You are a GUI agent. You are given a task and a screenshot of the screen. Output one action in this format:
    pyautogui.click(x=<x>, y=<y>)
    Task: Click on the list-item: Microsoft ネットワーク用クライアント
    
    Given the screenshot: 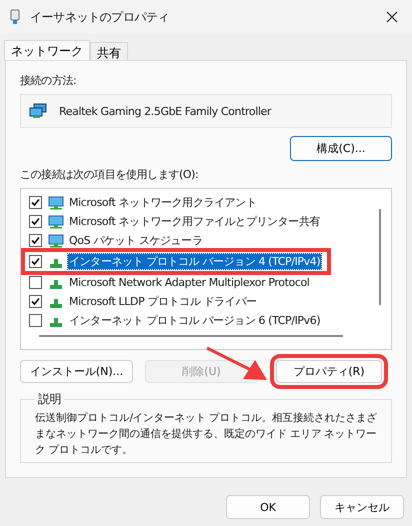 What is the action you would take?
    pyautogui.click(x=163, y=202)
    